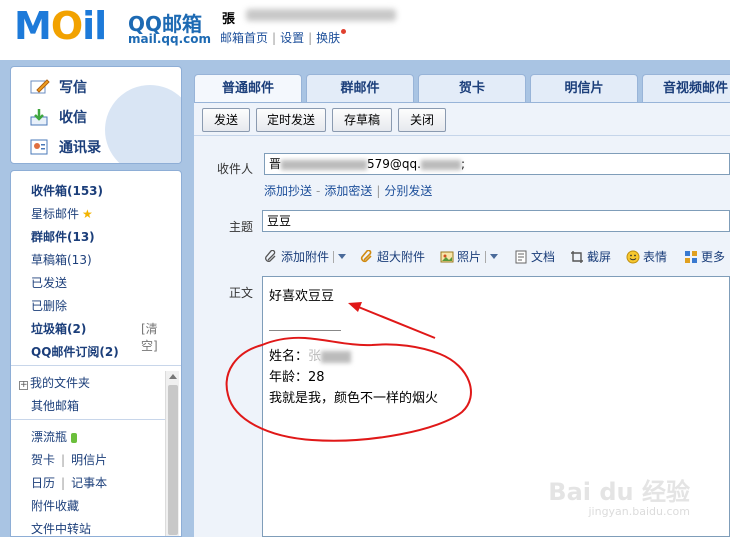 The height and width of the screenshot is (537, 730). I want to click on red-circle-outline, so click(348, 389).